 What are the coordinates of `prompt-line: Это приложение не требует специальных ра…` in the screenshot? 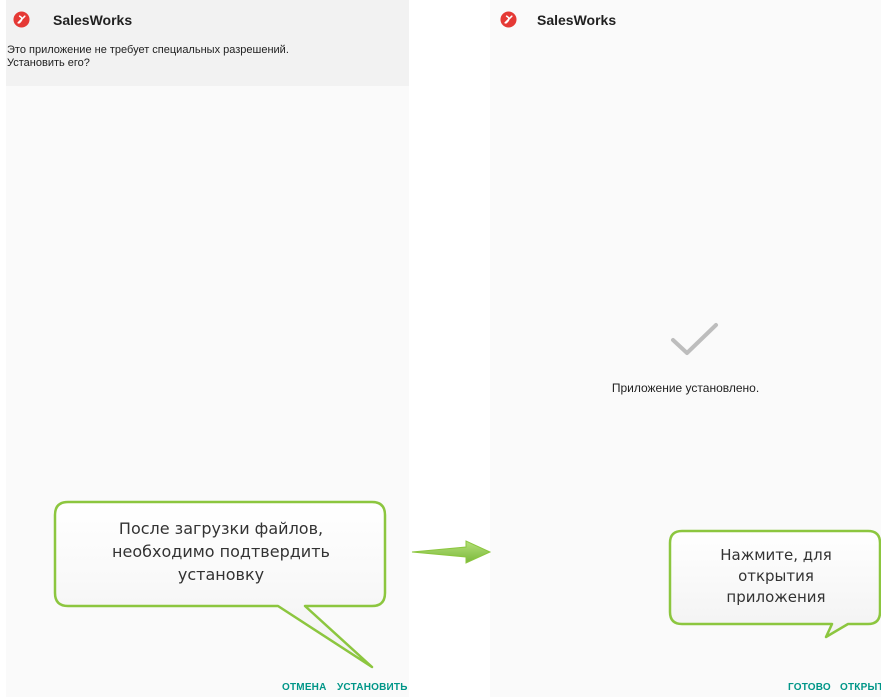 It's located at (148, 50).